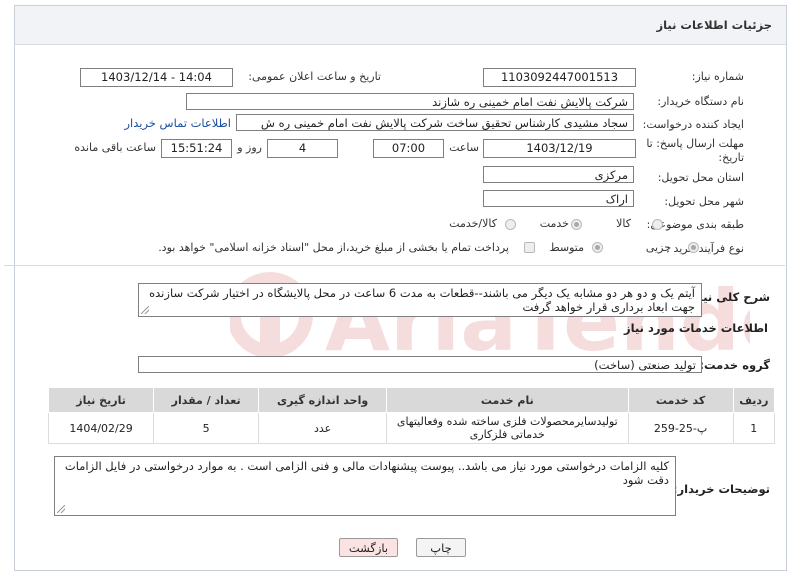 This screenshot has width=789, height=574. I want to click on buyer-field: شرکت پالایش نفت امام خمینی ره شازند, so click(410, 101).